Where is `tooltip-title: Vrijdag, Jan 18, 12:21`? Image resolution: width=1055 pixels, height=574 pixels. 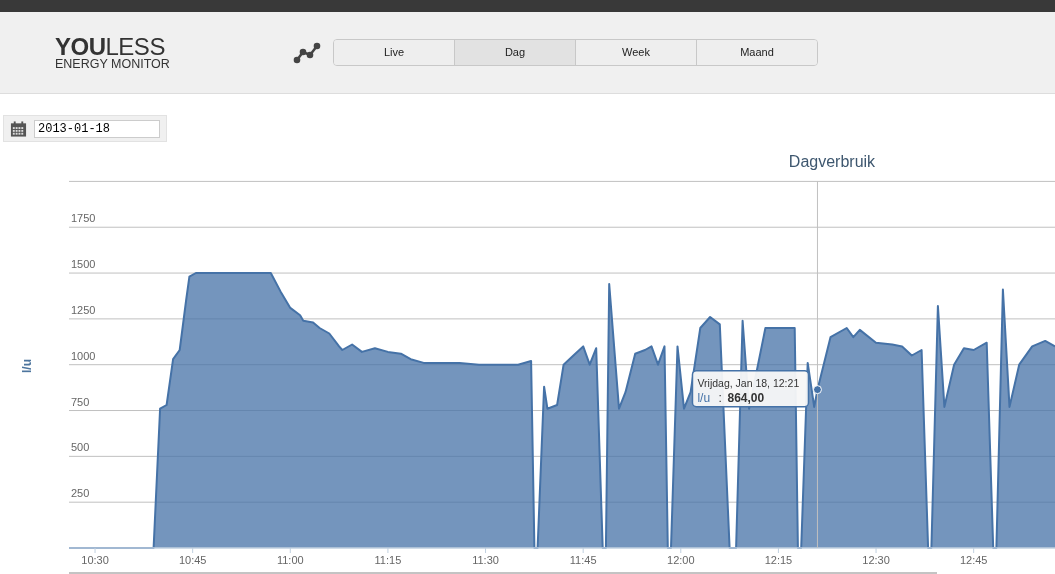
tooltip-title: Vrijdag, Jan 18, 12:21 is located at coordinates (748, 382).